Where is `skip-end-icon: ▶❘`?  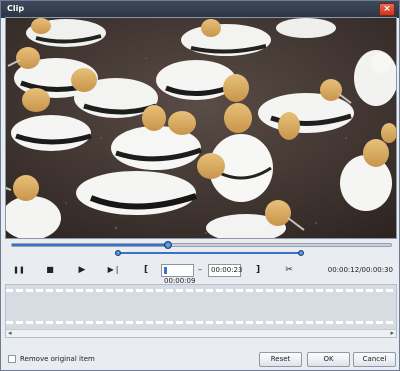
skip-end-icon: ▶❘ is located at coordinates (114, 269).